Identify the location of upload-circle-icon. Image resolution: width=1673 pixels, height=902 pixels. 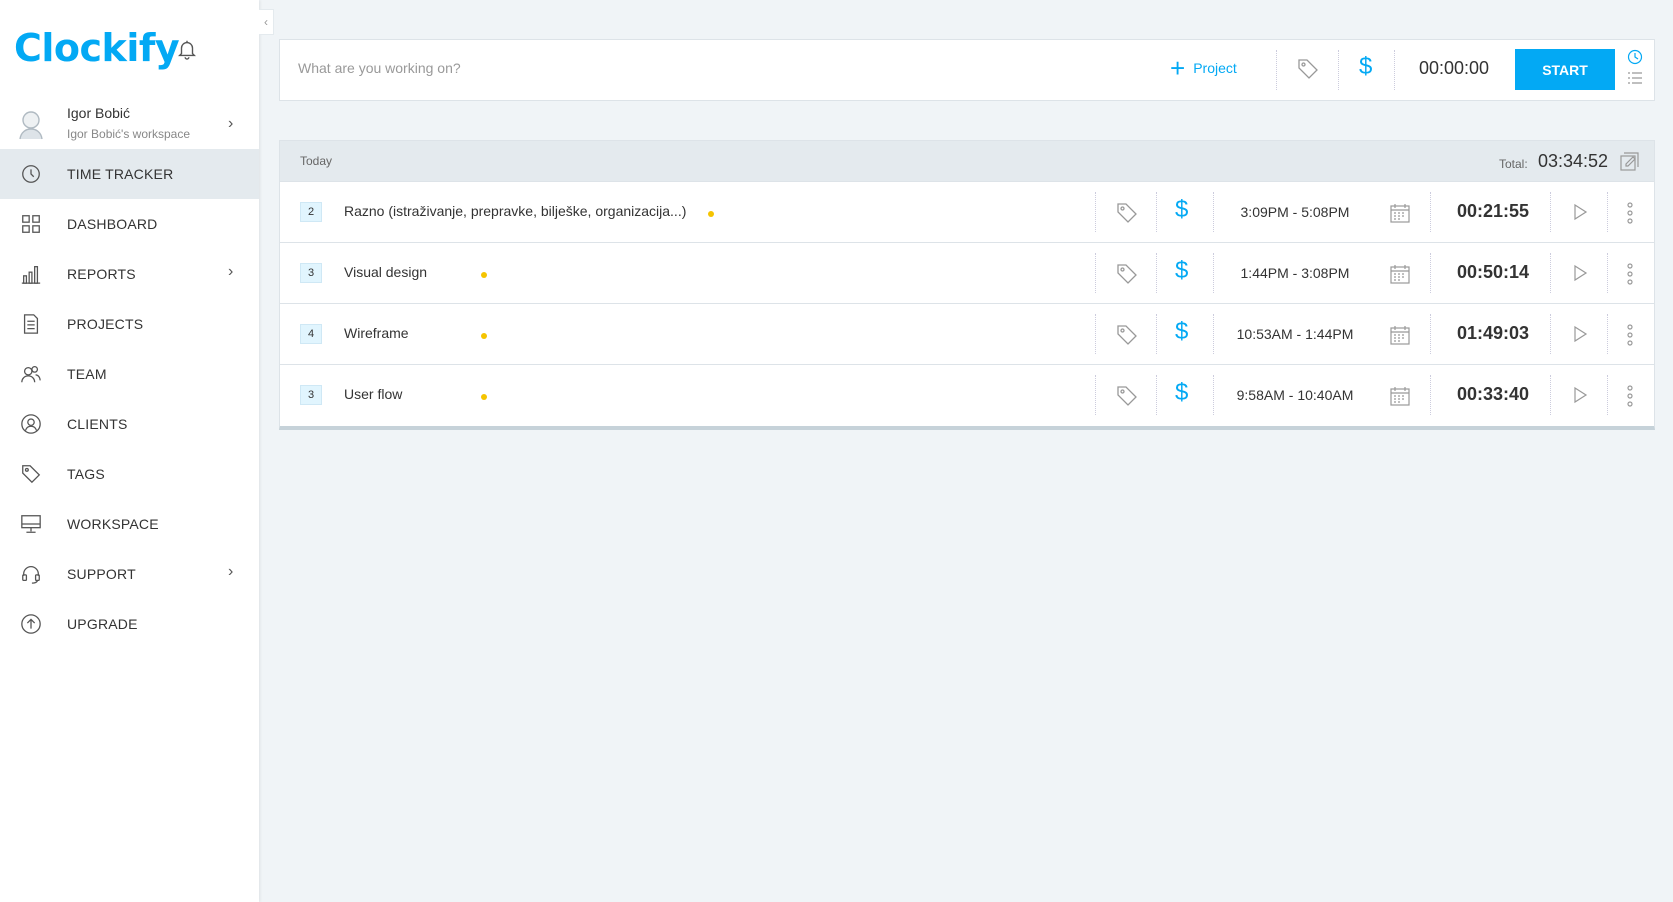
(31, 624).